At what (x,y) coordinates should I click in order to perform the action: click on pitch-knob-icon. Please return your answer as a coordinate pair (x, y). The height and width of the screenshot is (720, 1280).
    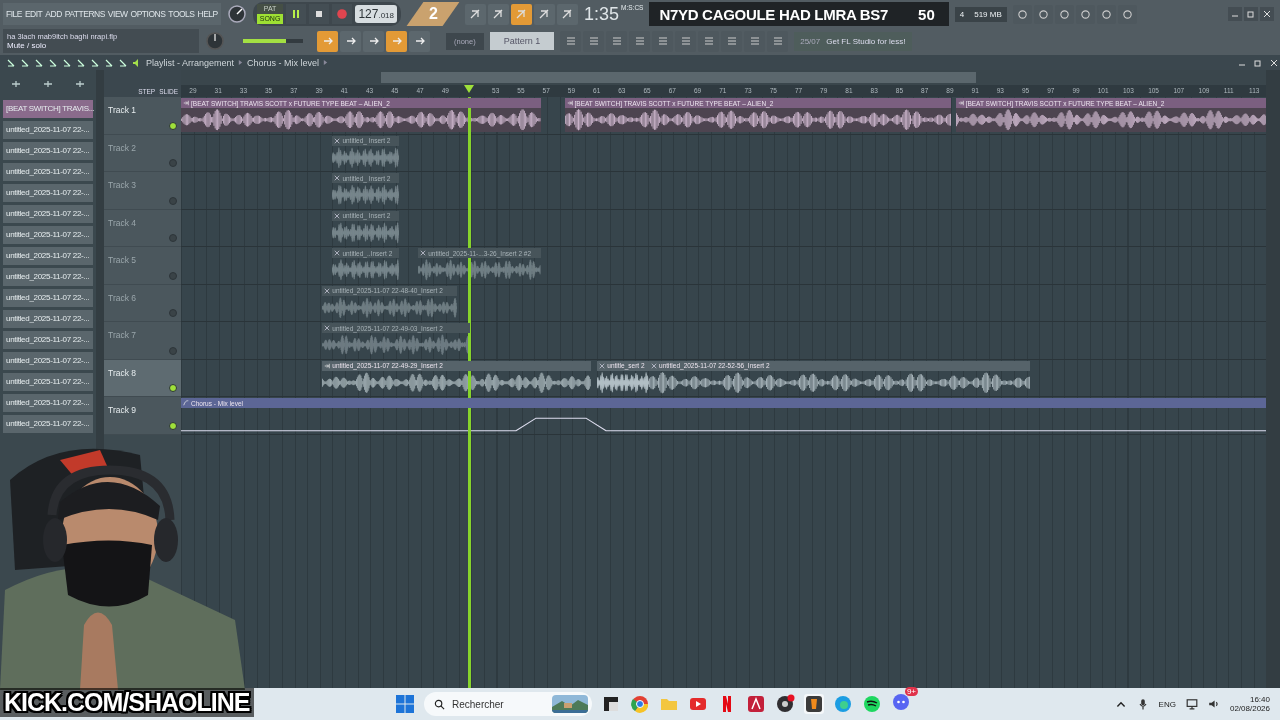
    Looking at the image, I should click on (215, 41).